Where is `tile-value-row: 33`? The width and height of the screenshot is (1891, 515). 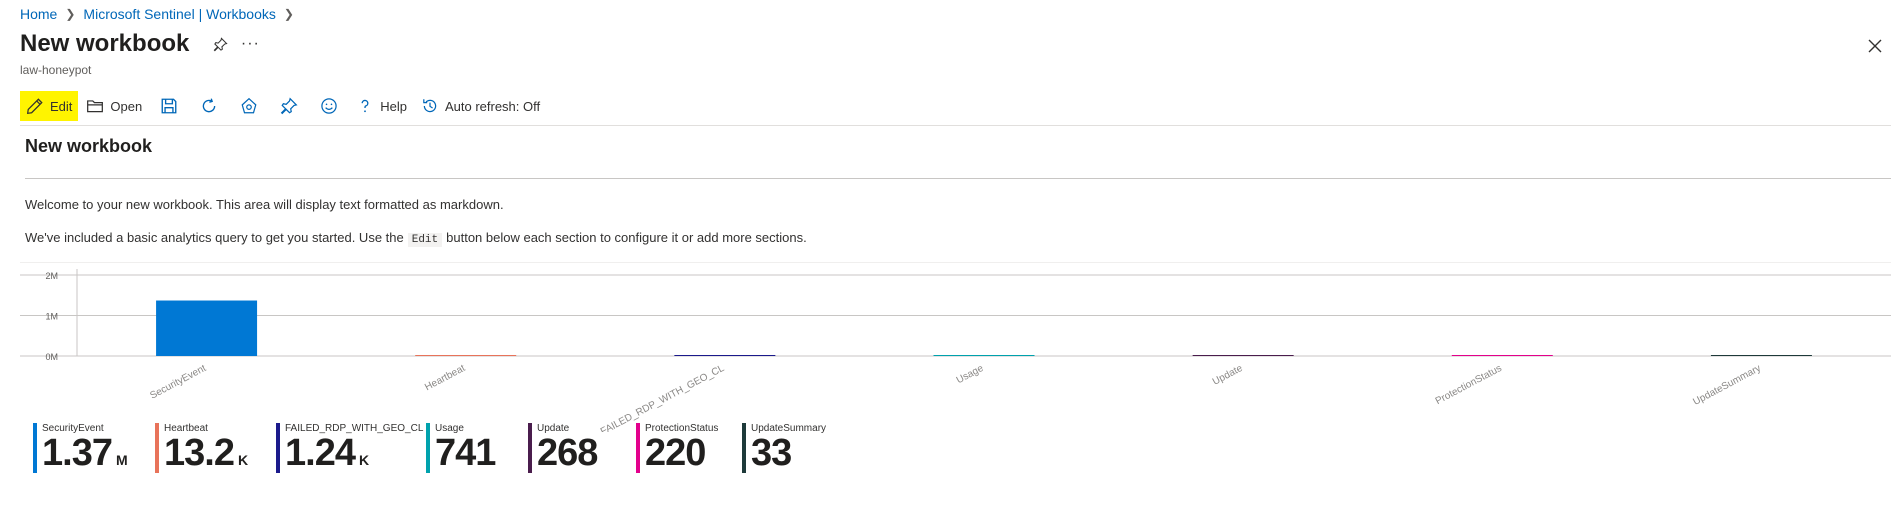
tile-value-row: 33 is located at coordinates (788, 453).